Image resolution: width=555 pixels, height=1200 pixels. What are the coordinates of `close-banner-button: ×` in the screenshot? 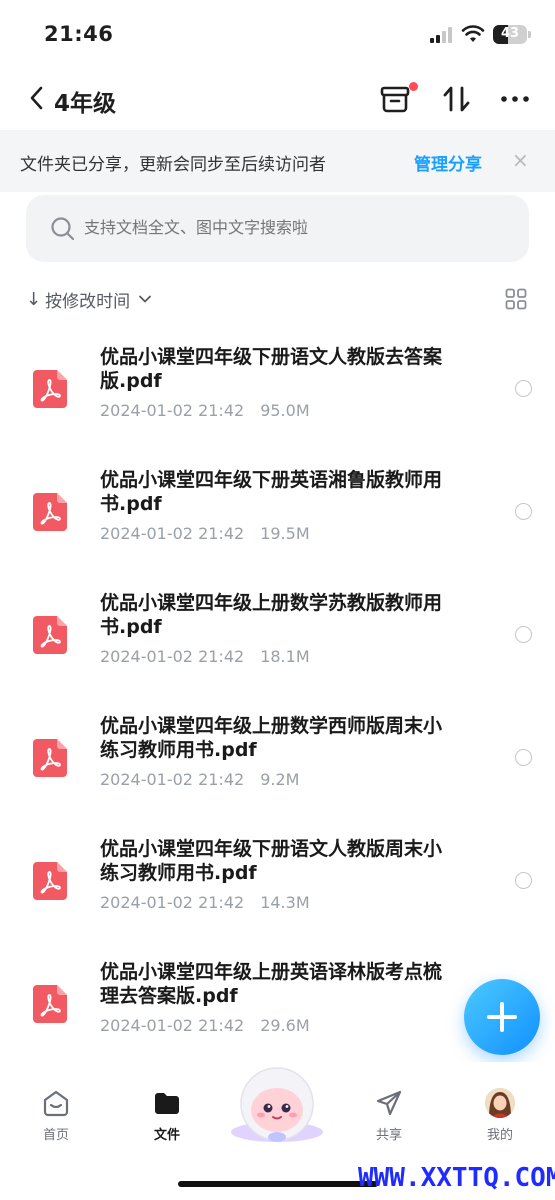 It's located at (520, 160).